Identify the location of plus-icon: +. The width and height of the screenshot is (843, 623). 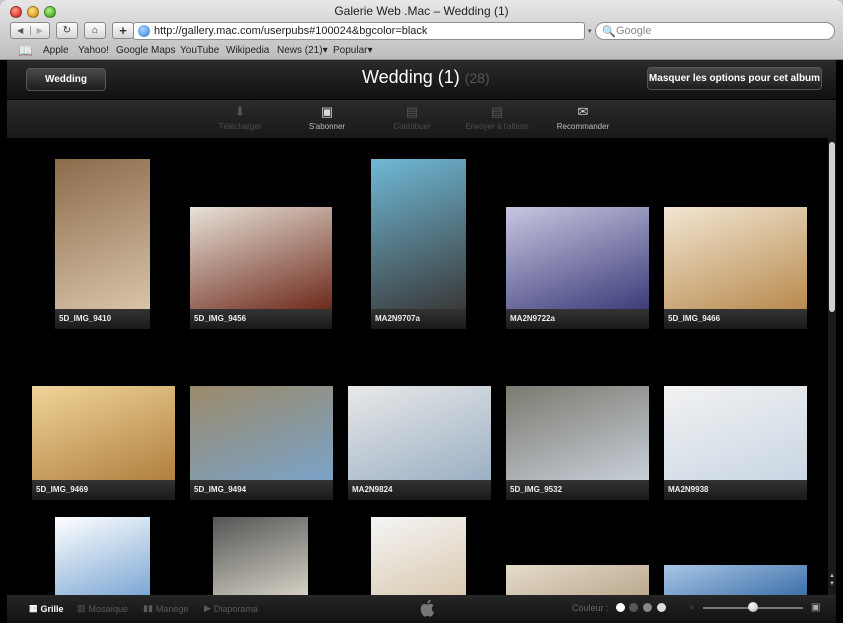
(123, 30).